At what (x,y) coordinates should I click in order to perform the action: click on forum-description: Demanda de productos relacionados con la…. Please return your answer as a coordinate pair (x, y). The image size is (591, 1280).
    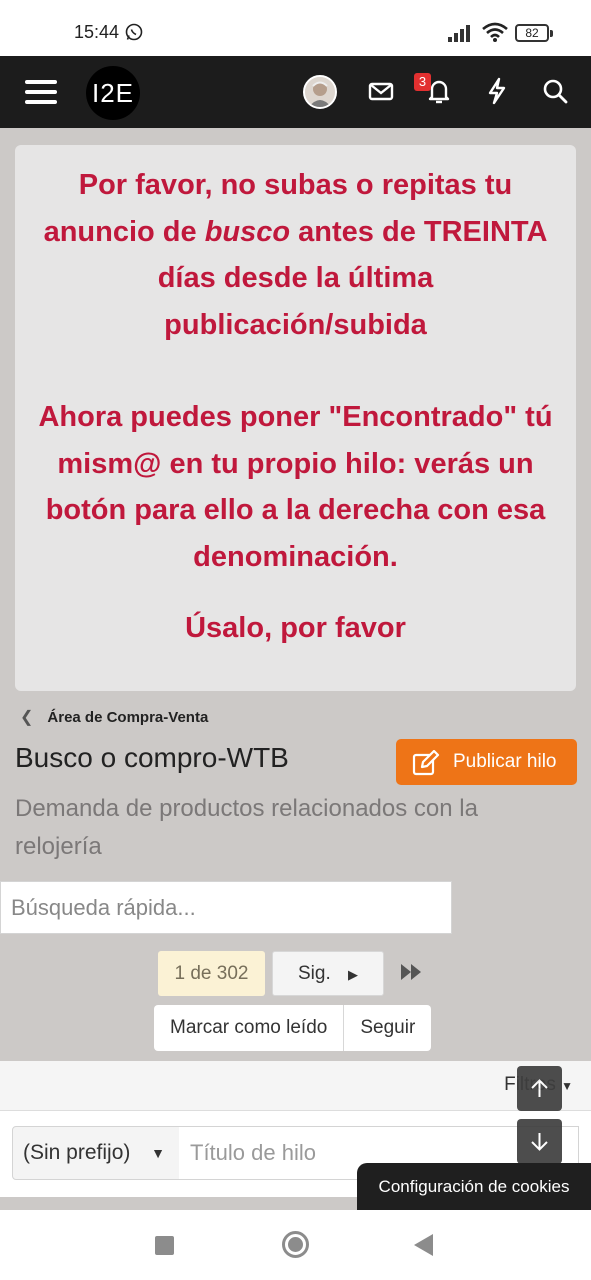
    Looking at the image, I should click on (246, 827).